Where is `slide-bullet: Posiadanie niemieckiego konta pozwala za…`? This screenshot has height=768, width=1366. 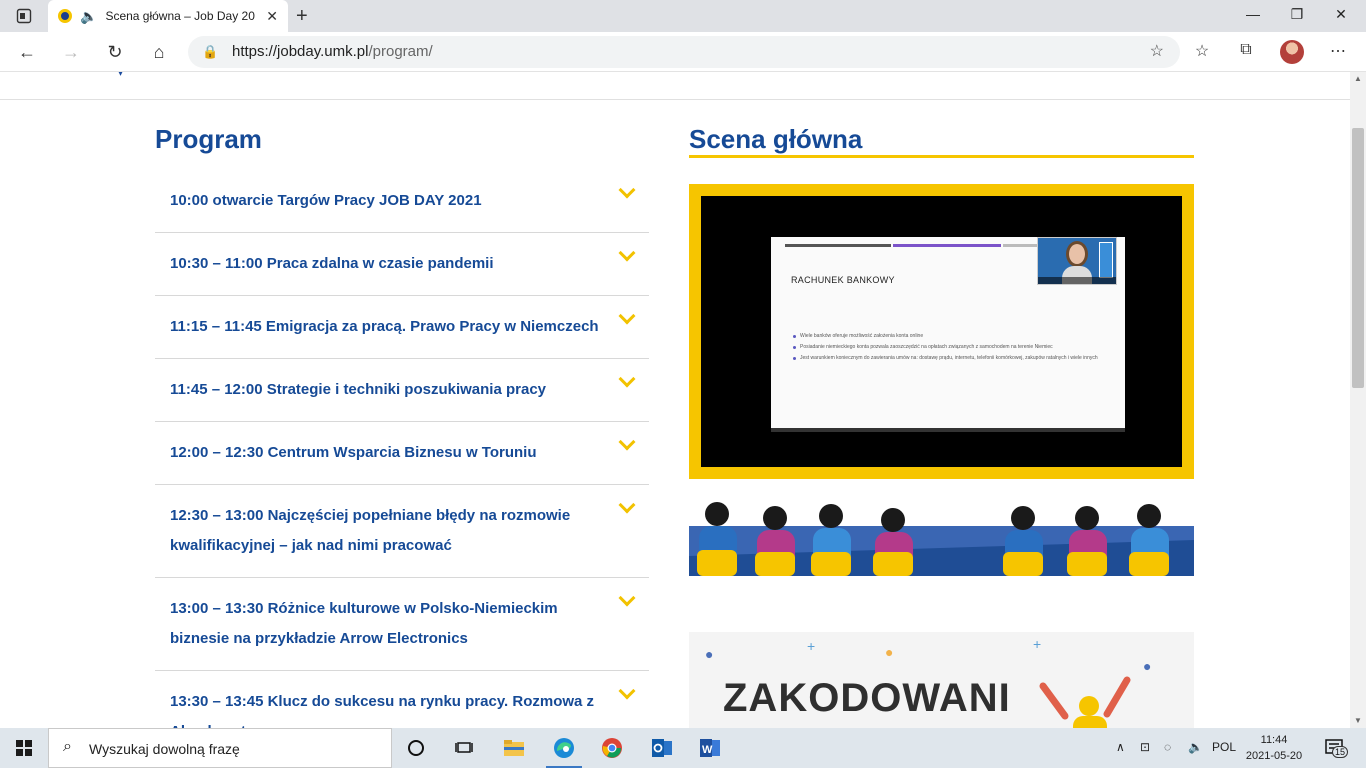
slide-bullet: Posiadanie niemieckiego konta pozwala za… is located at coordinates (951, 347).